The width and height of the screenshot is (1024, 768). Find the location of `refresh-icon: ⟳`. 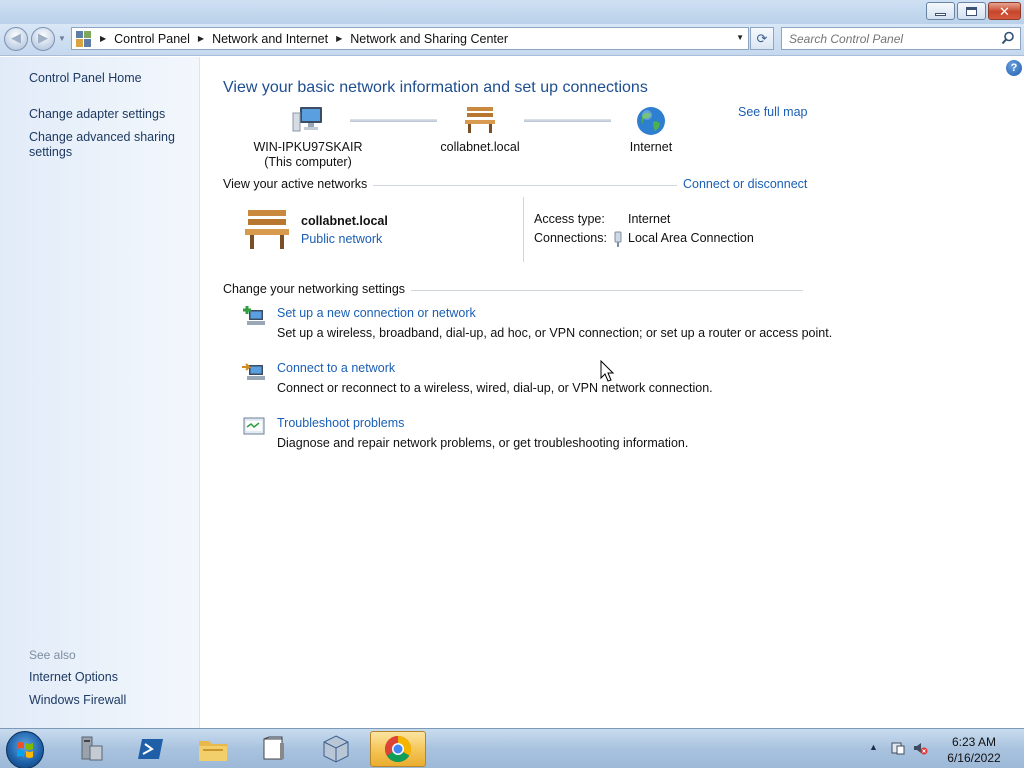

refresh-icon: ⟳ is located at coordinates (762, 38).